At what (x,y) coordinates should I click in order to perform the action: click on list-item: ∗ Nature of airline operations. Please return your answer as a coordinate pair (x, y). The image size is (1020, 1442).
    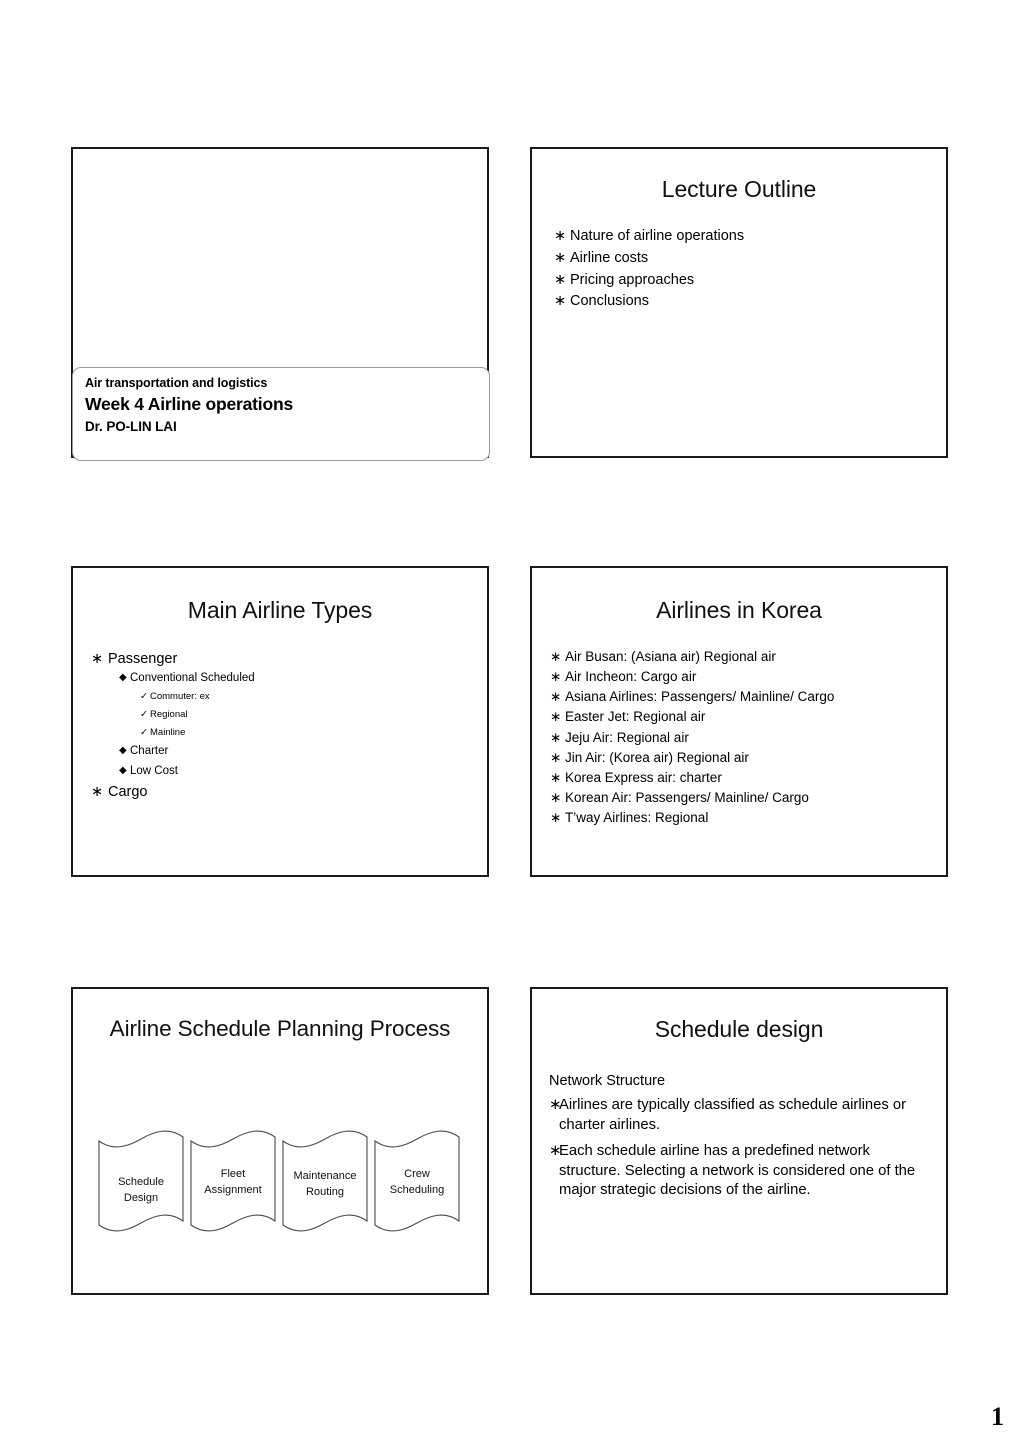
    Looking at the image, I should click on (750, 236).